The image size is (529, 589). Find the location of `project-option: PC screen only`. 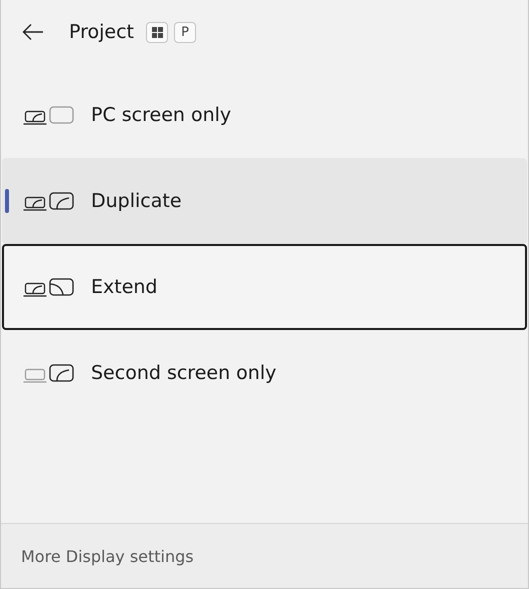

project-option: PC screen only is located at coordinates (264, 115).